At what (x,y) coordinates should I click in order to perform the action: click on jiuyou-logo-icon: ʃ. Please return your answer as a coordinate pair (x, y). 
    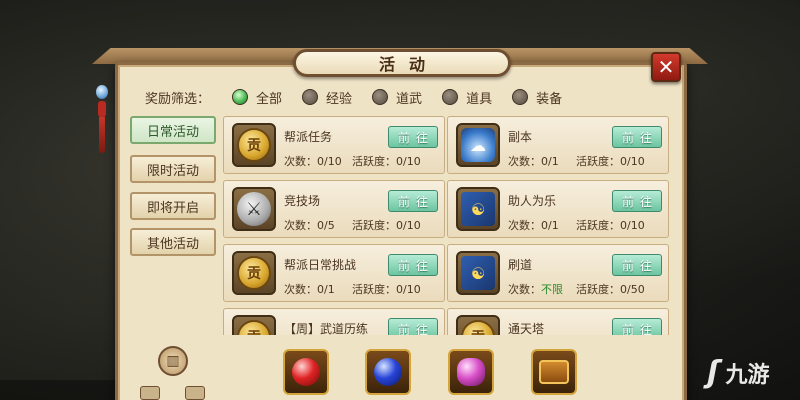
    Looking at the image, I should click on (713, 372).